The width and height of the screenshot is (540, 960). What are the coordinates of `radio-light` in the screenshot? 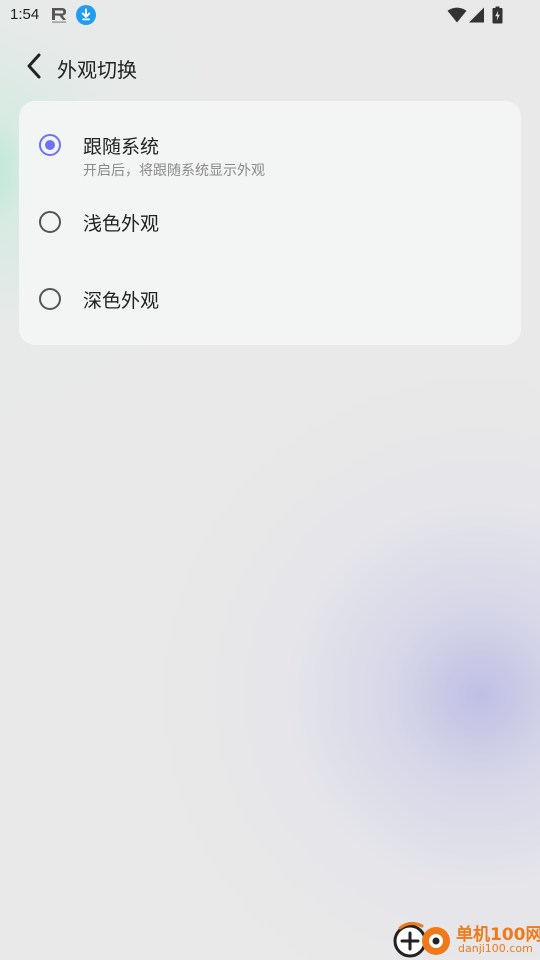 It's located at (50, 222).